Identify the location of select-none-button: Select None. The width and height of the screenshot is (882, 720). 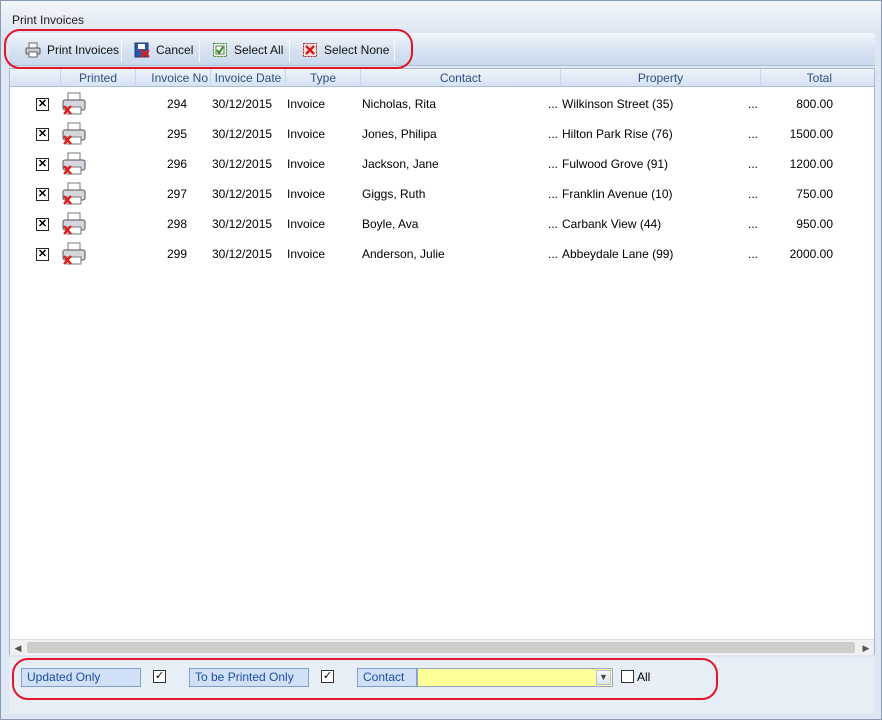
(345, 49).